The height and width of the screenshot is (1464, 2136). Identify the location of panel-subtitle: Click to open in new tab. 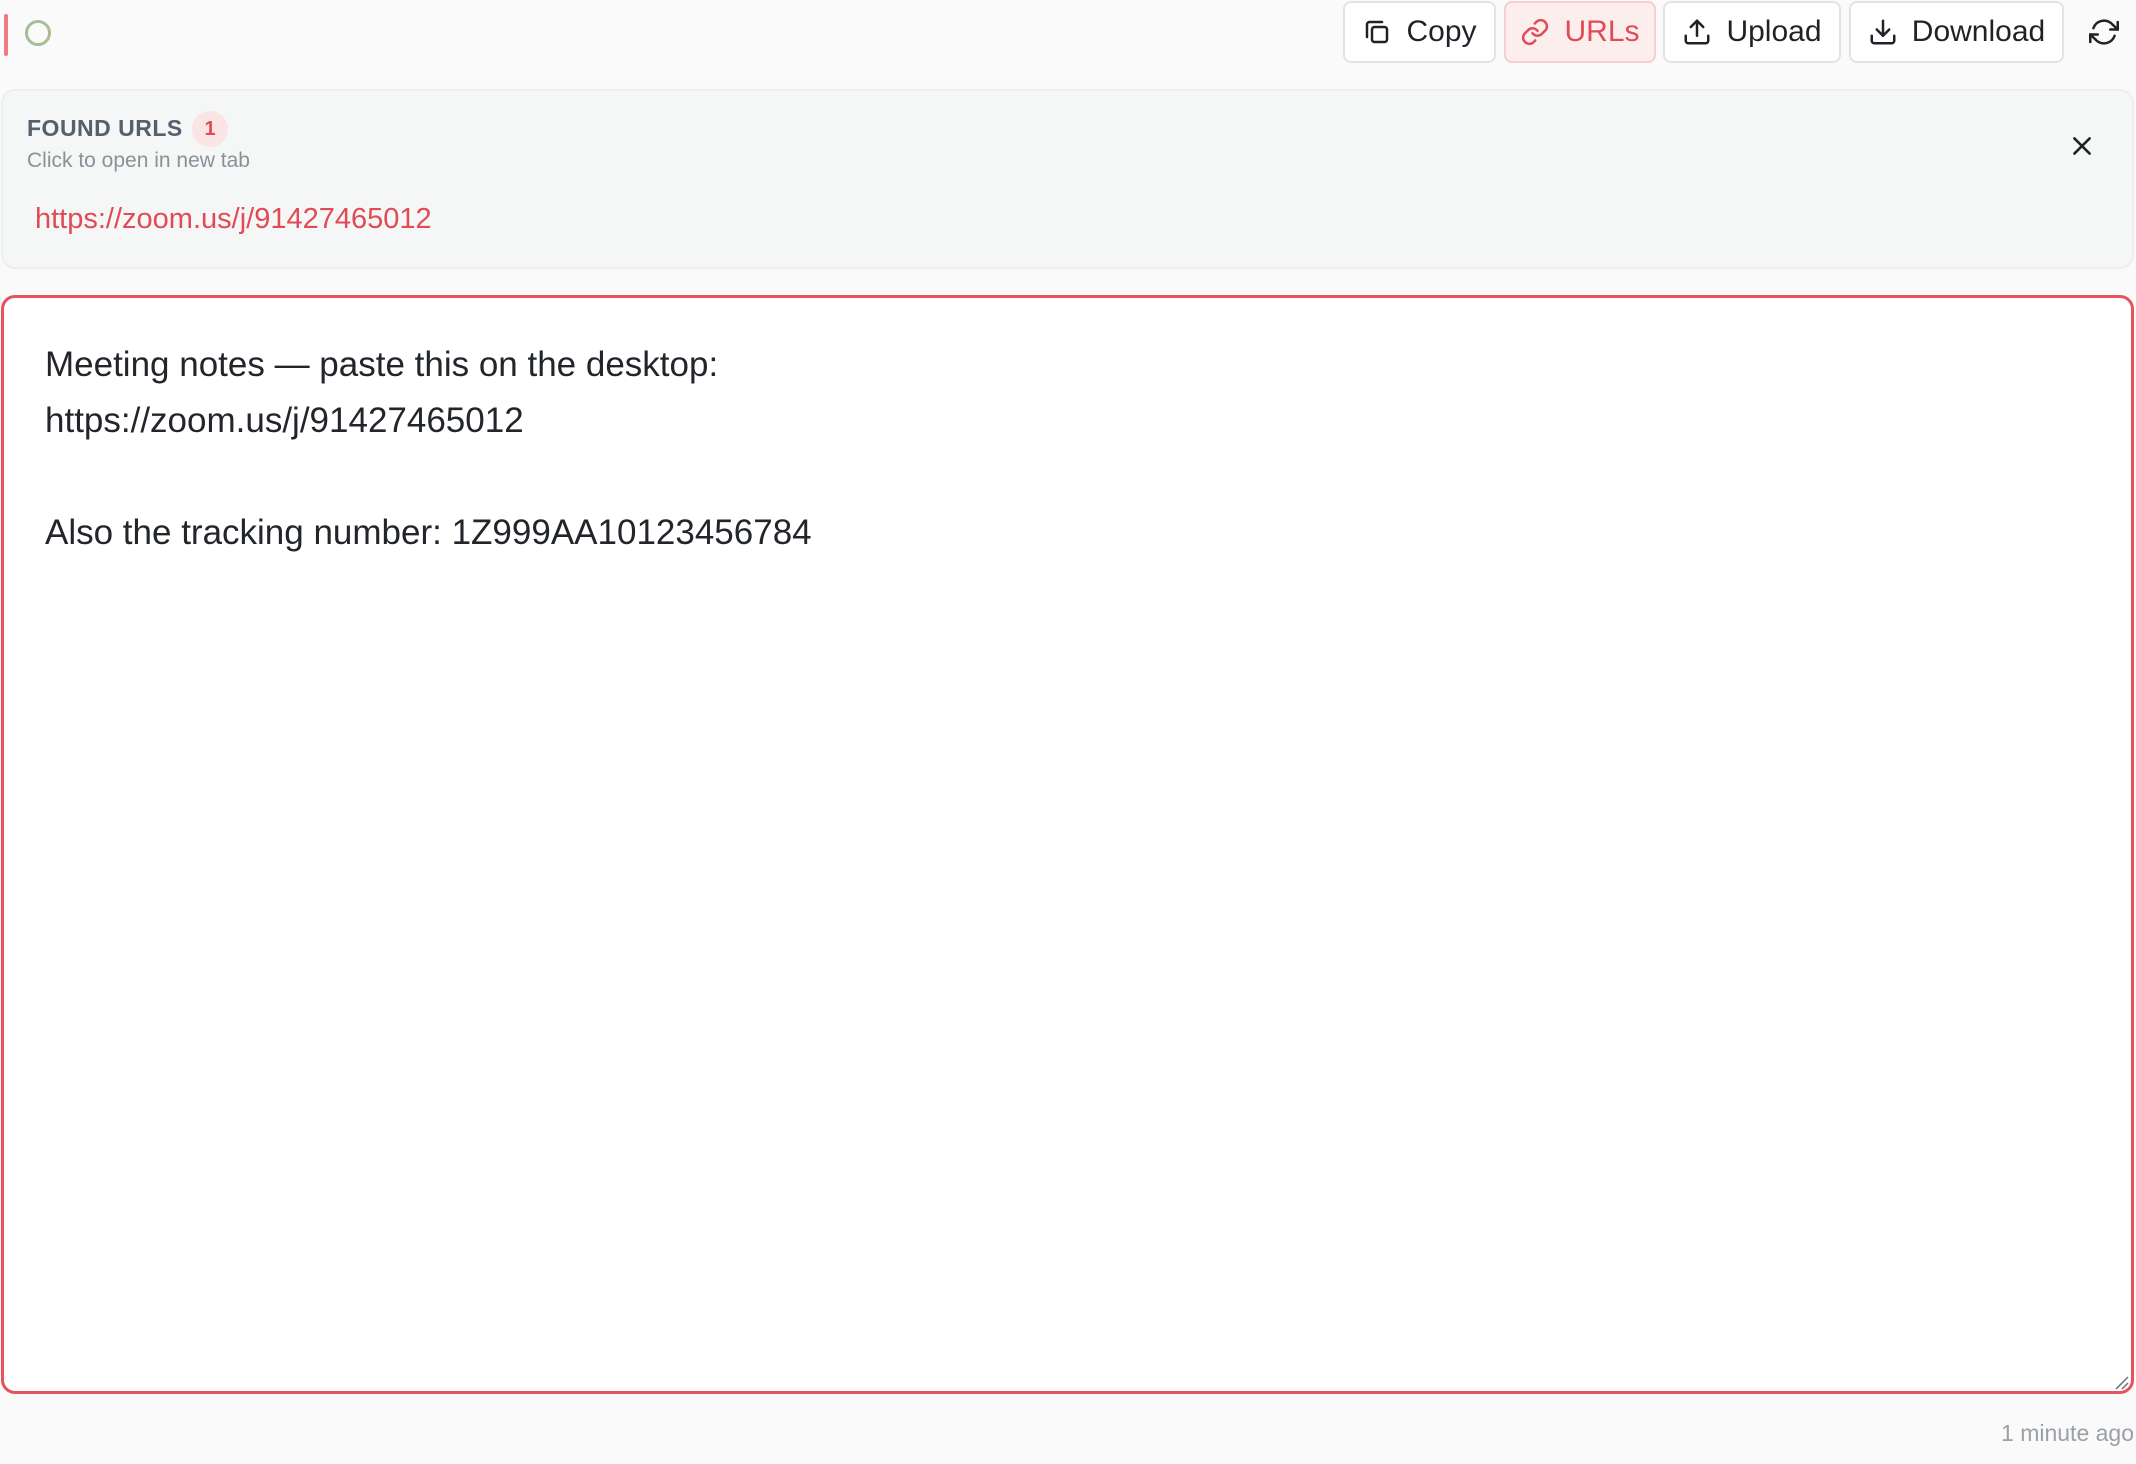
(138, 160).